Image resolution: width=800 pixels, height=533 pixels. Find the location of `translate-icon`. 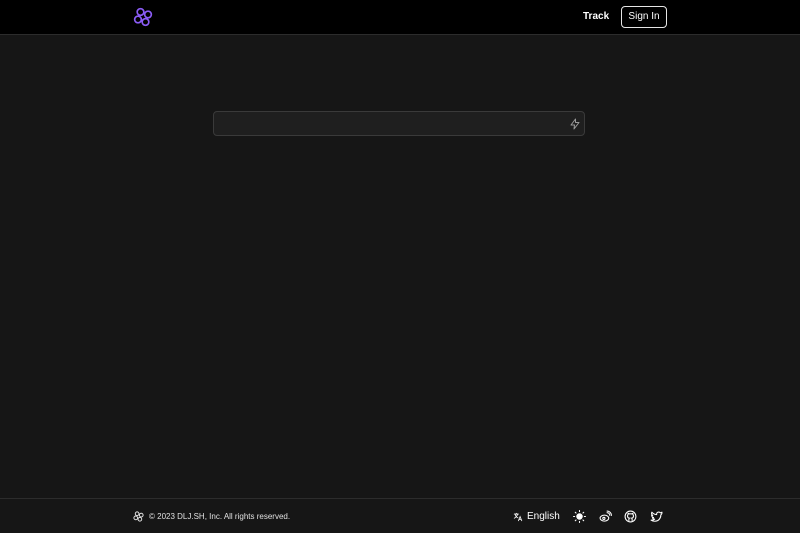

translate-icon is located at coordinates (518, 516).